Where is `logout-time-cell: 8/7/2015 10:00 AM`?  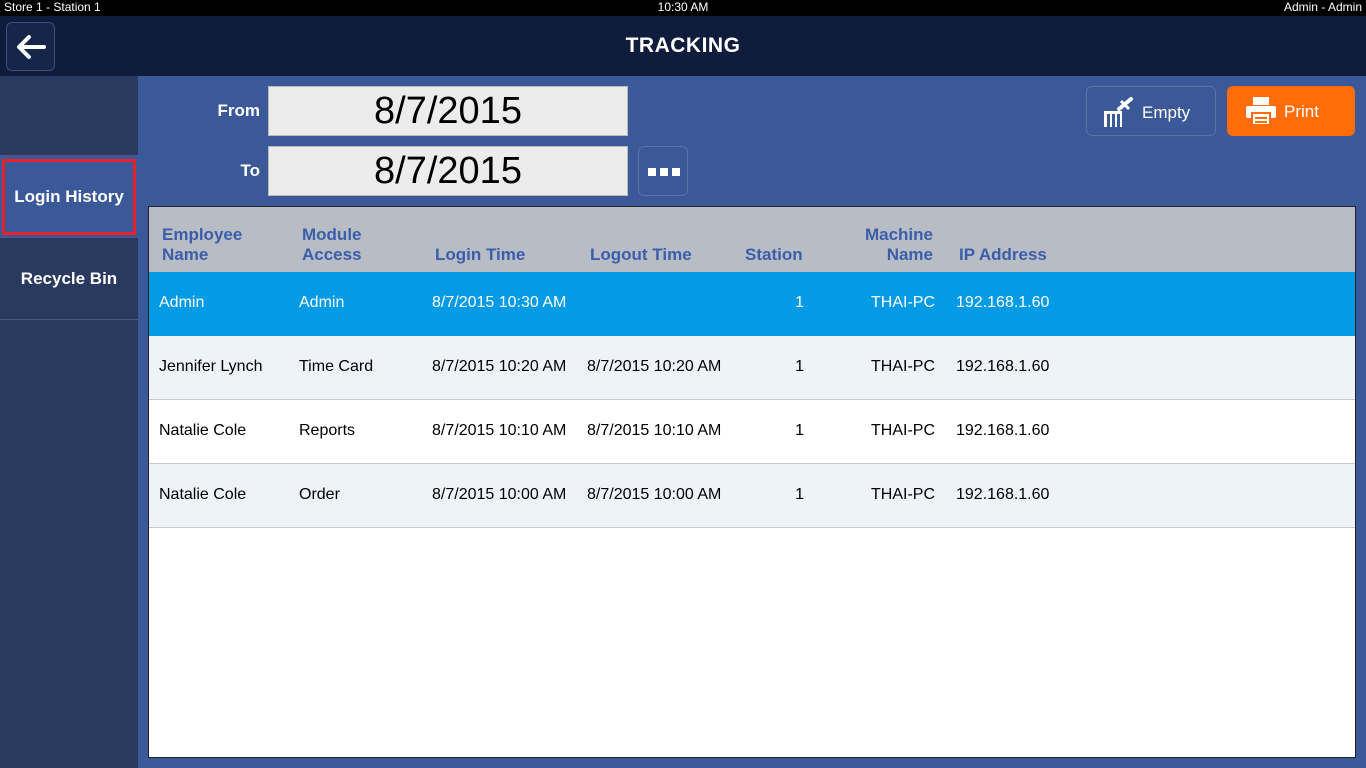 logout-time-cell: 8/7/2015 10:00 AM is located at coordinates (654, 494).